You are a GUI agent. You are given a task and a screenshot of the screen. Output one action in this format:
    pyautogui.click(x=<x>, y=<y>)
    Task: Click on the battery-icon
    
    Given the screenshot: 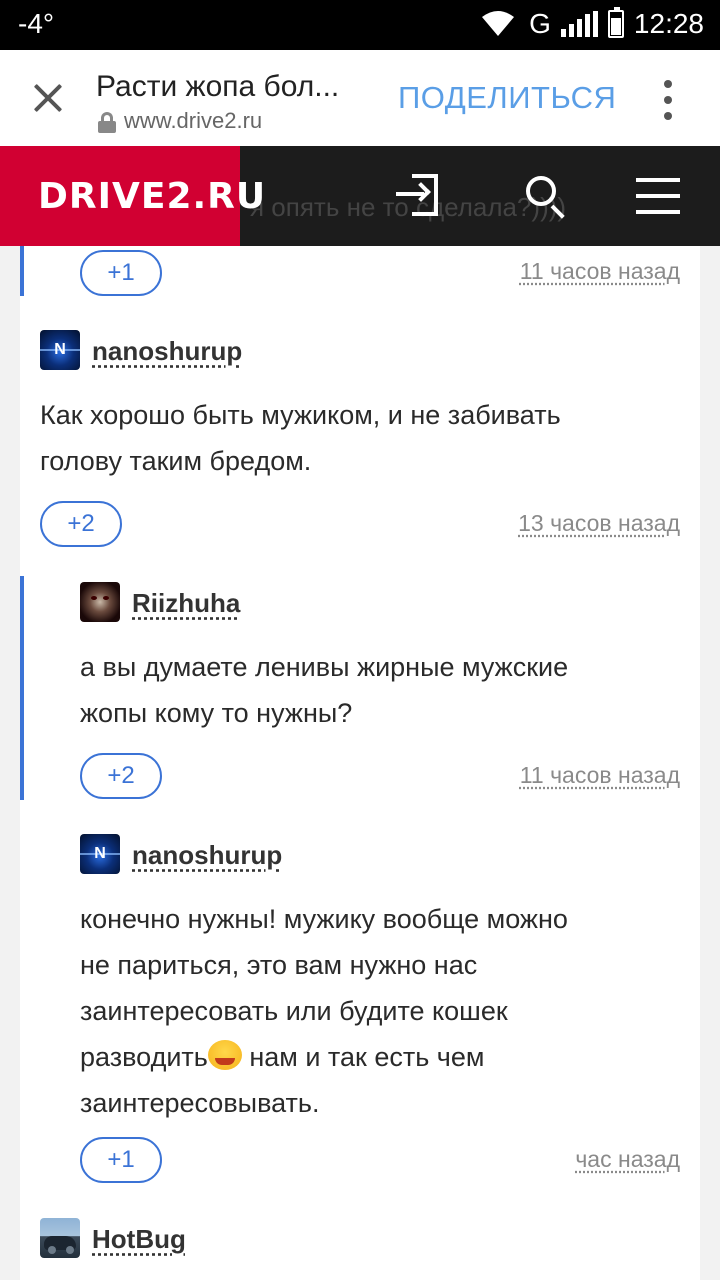 What is the action you would take?
    pyautogui.click(x=615, y=22)
    